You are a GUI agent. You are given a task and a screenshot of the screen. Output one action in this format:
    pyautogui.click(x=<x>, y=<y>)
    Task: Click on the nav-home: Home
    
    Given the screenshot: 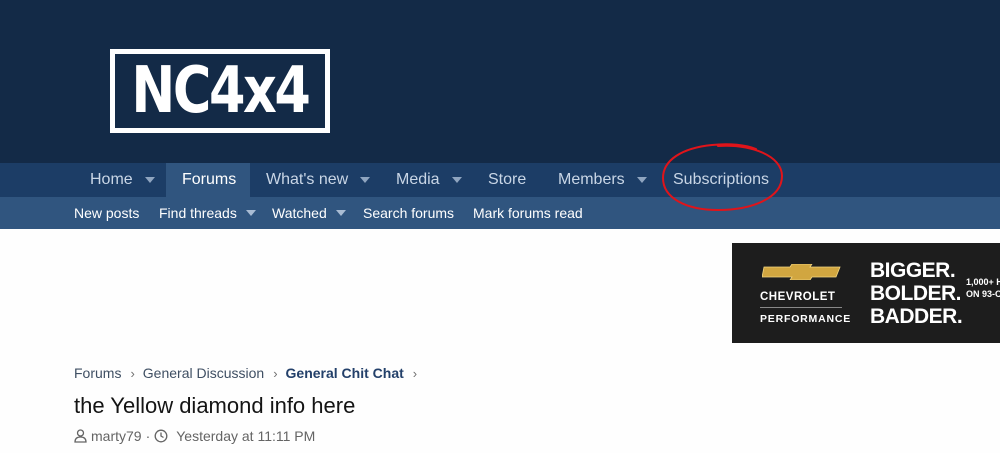 What is the action you would take?
    pyautogui.click(x=122, y=180)
    